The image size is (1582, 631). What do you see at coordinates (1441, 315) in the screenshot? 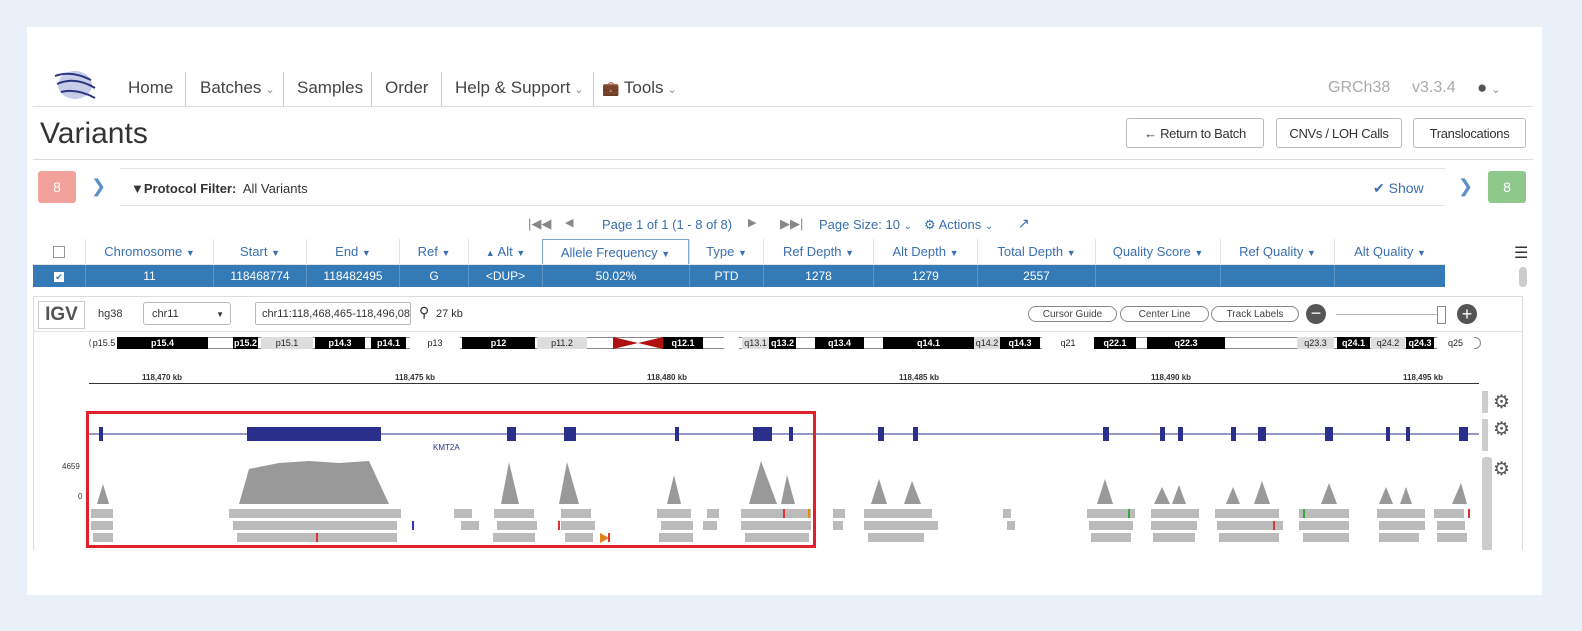
I see `zoom-slider-handle` at bounding box center [1441, 315].